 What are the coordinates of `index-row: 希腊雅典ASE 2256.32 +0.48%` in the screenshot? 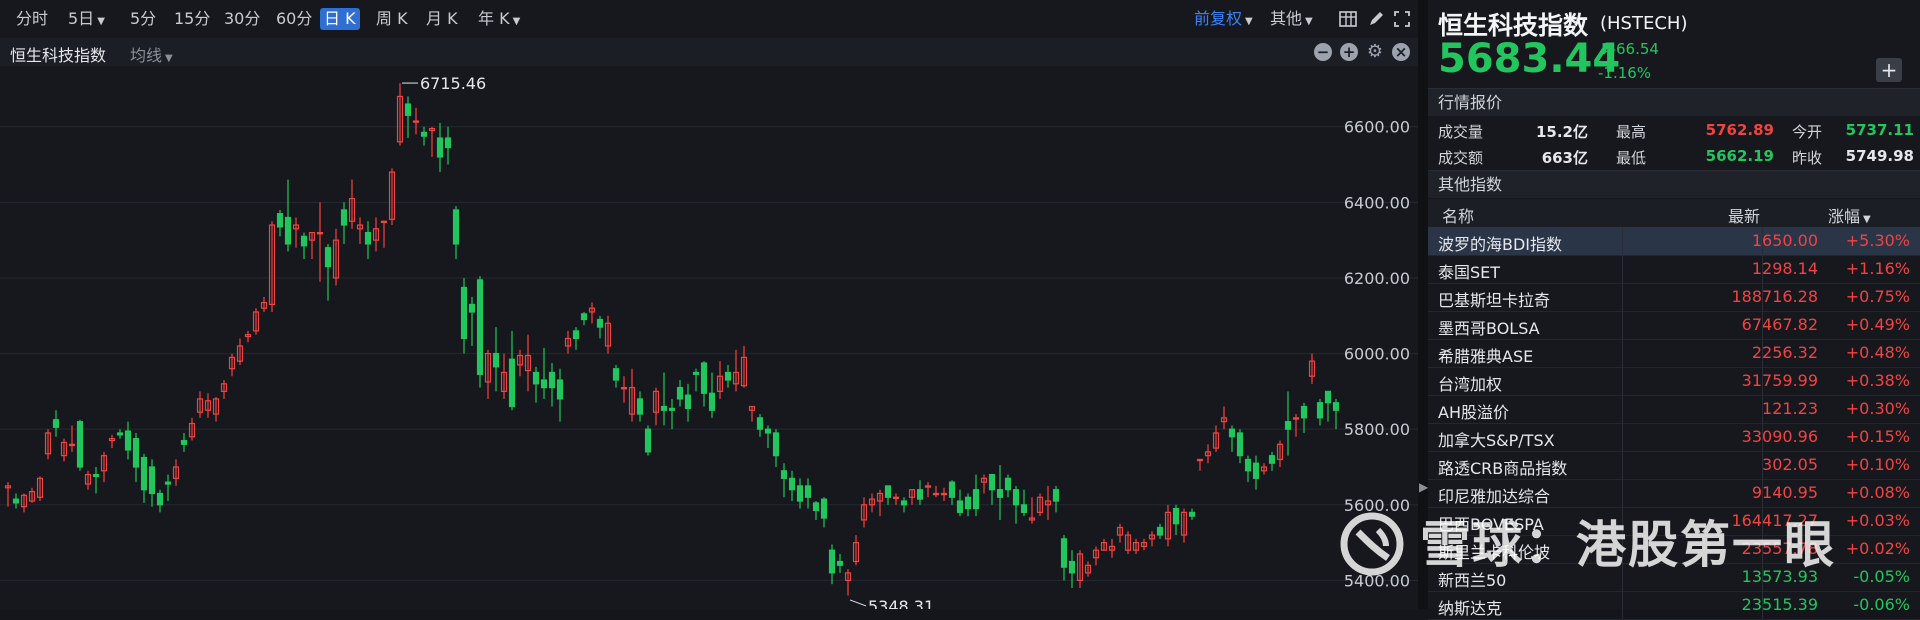 It's located at (1674, 353).